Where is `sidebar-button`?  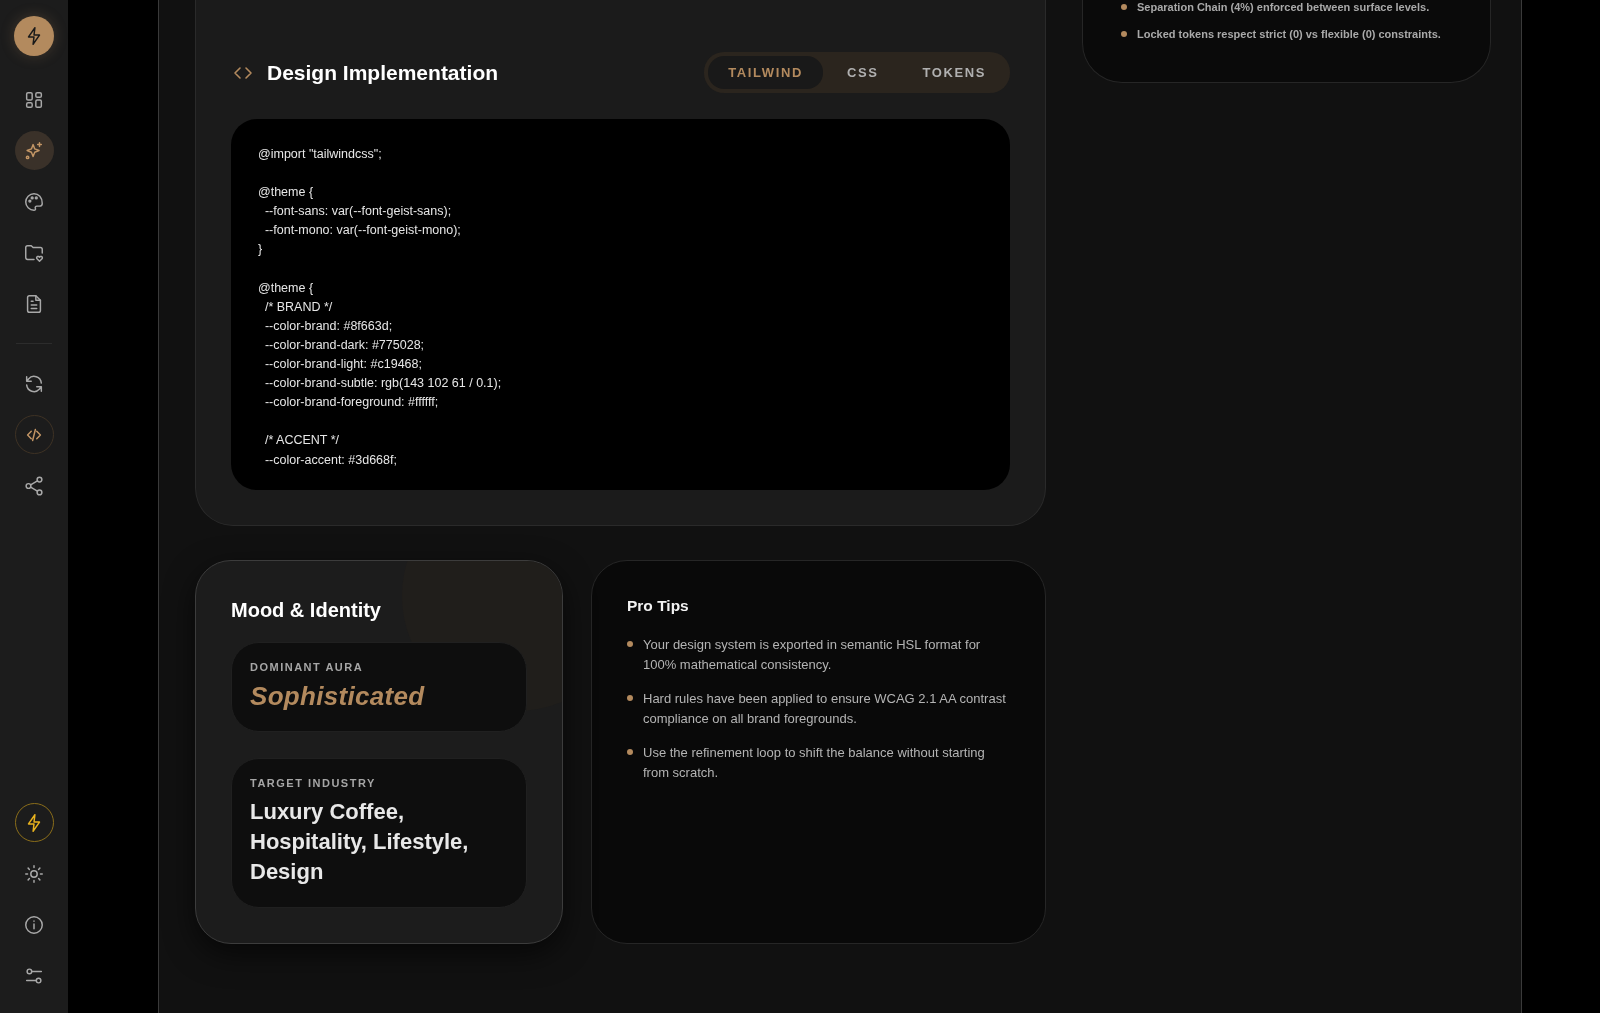 sidebar-button is located at coordinates (34, 150).